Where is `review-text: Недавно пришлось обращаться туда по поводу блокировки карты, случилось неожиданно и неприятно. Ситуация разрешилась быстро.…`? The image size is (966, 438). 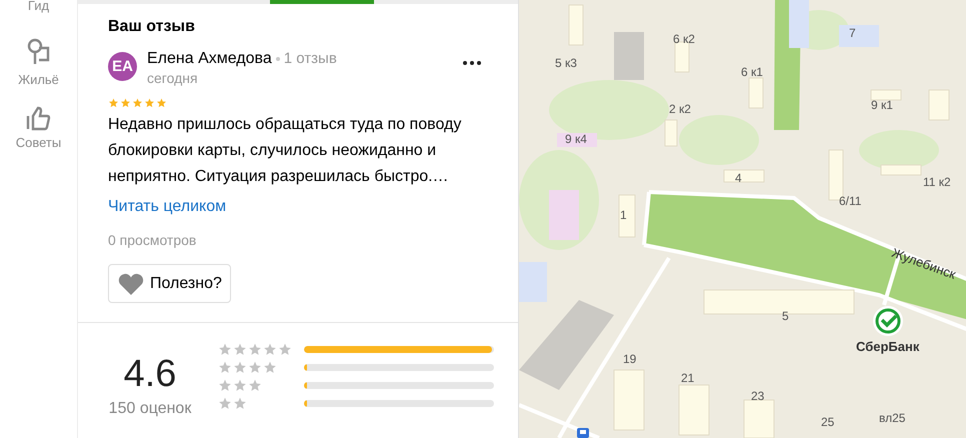 review-text: Недавно пришлось обращаться туда по поводу блокировки карты, случилось неожиданно и неприятно. Ситуация разрешилась быстро.… is located at coordinates (285, 151).